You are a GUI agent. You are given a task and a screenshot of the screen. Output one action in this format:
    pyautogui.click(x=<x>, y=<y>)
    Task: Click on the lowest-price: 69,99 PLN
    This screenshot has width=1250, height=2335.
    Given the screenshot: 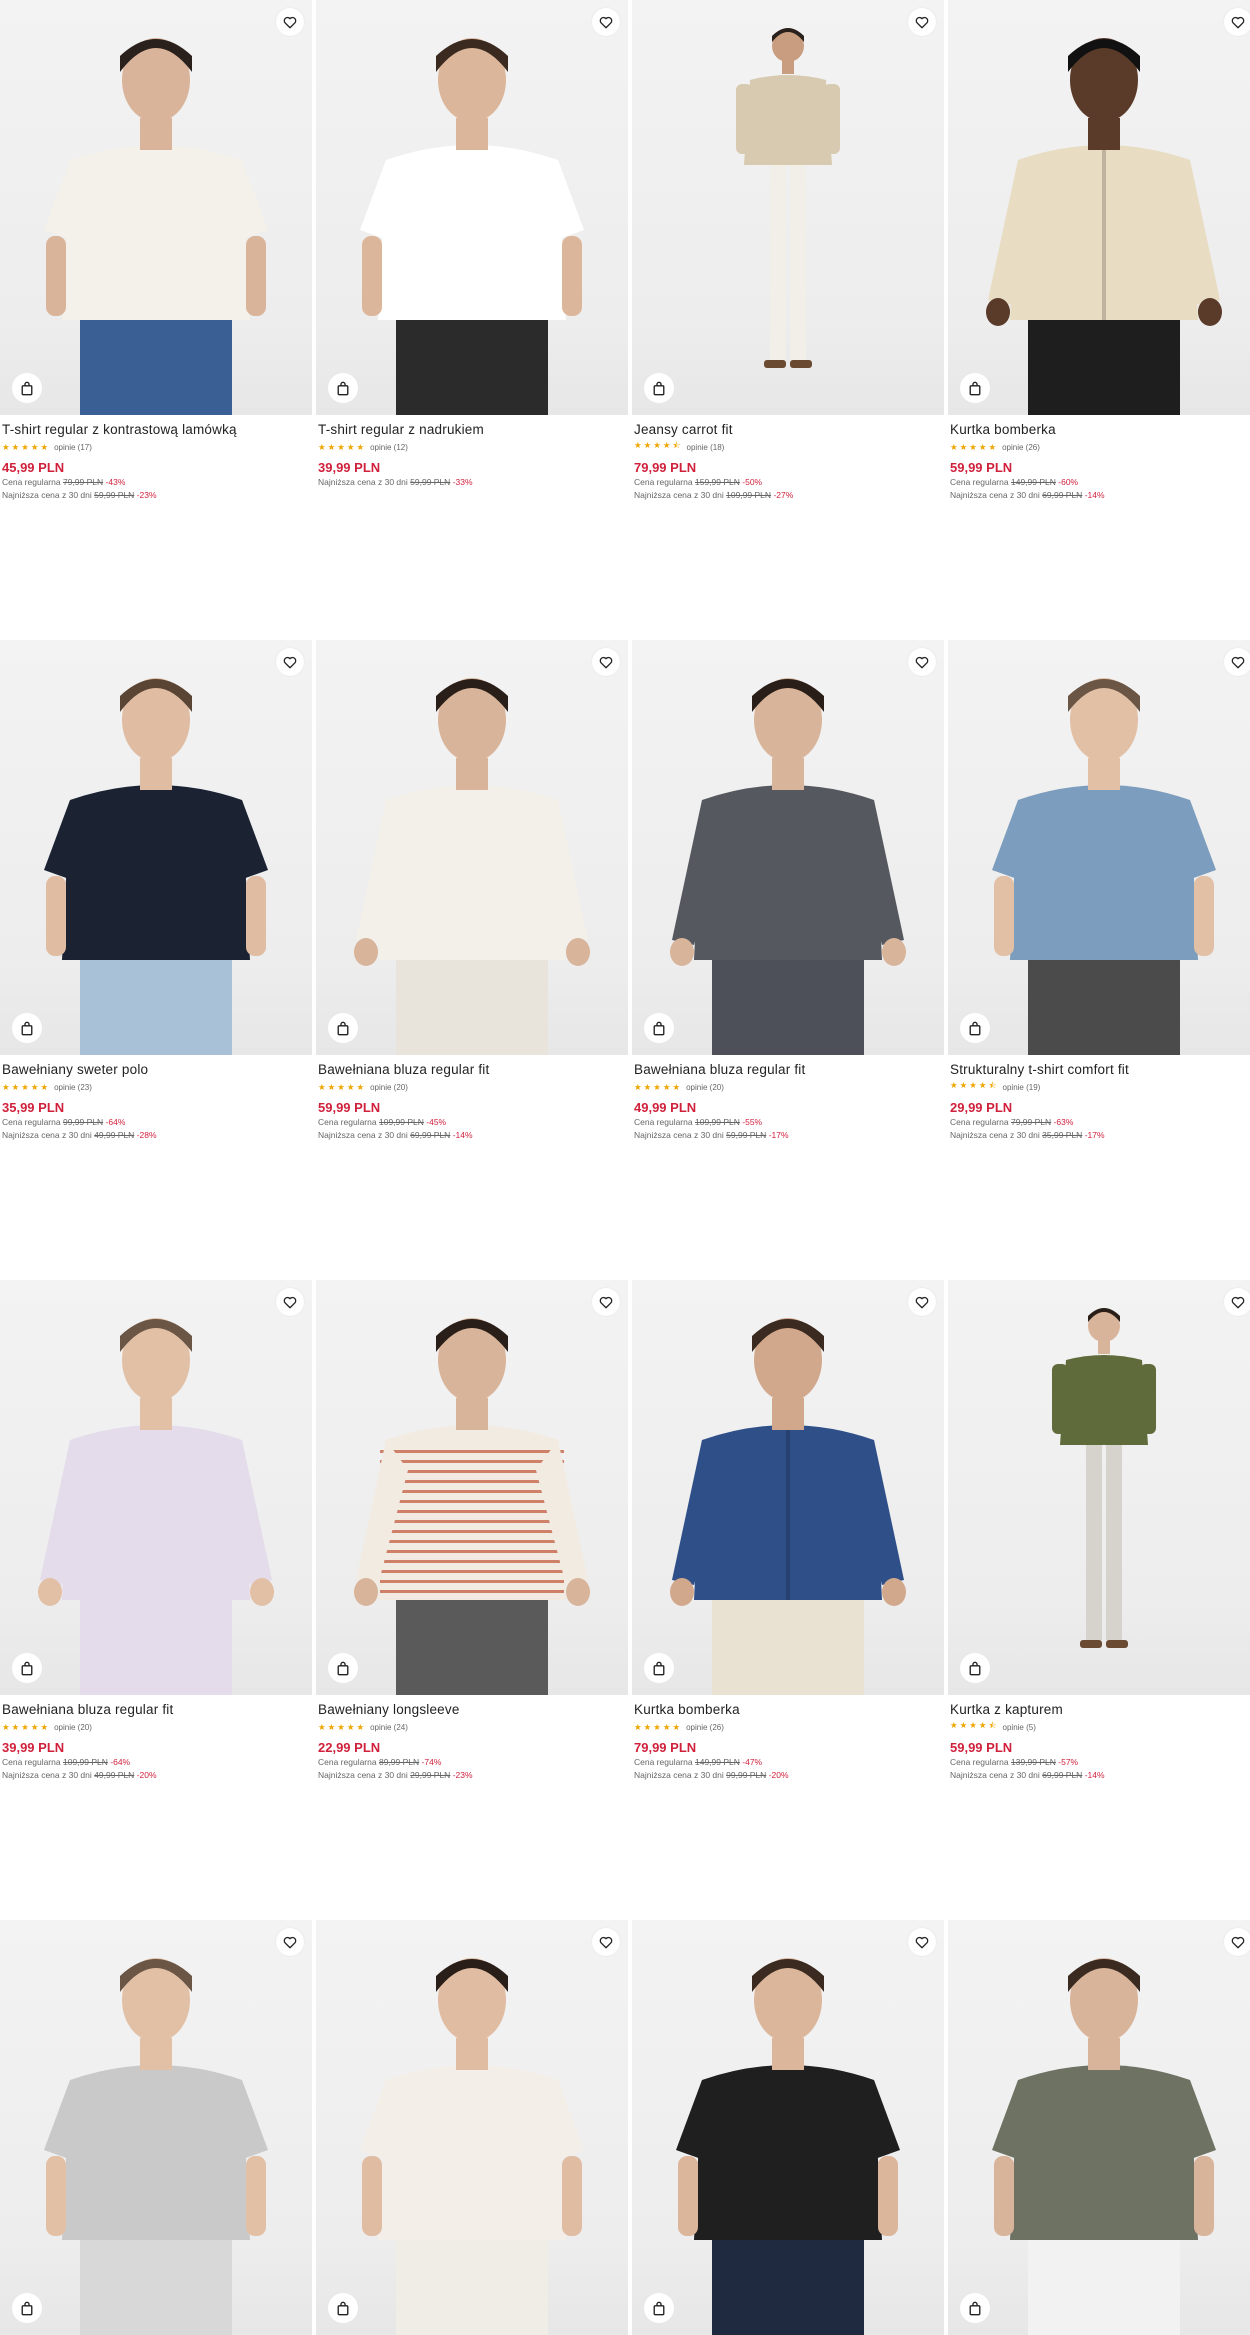 What is the action you would take?
    pyautogui.click(x=1062, y=495)
    